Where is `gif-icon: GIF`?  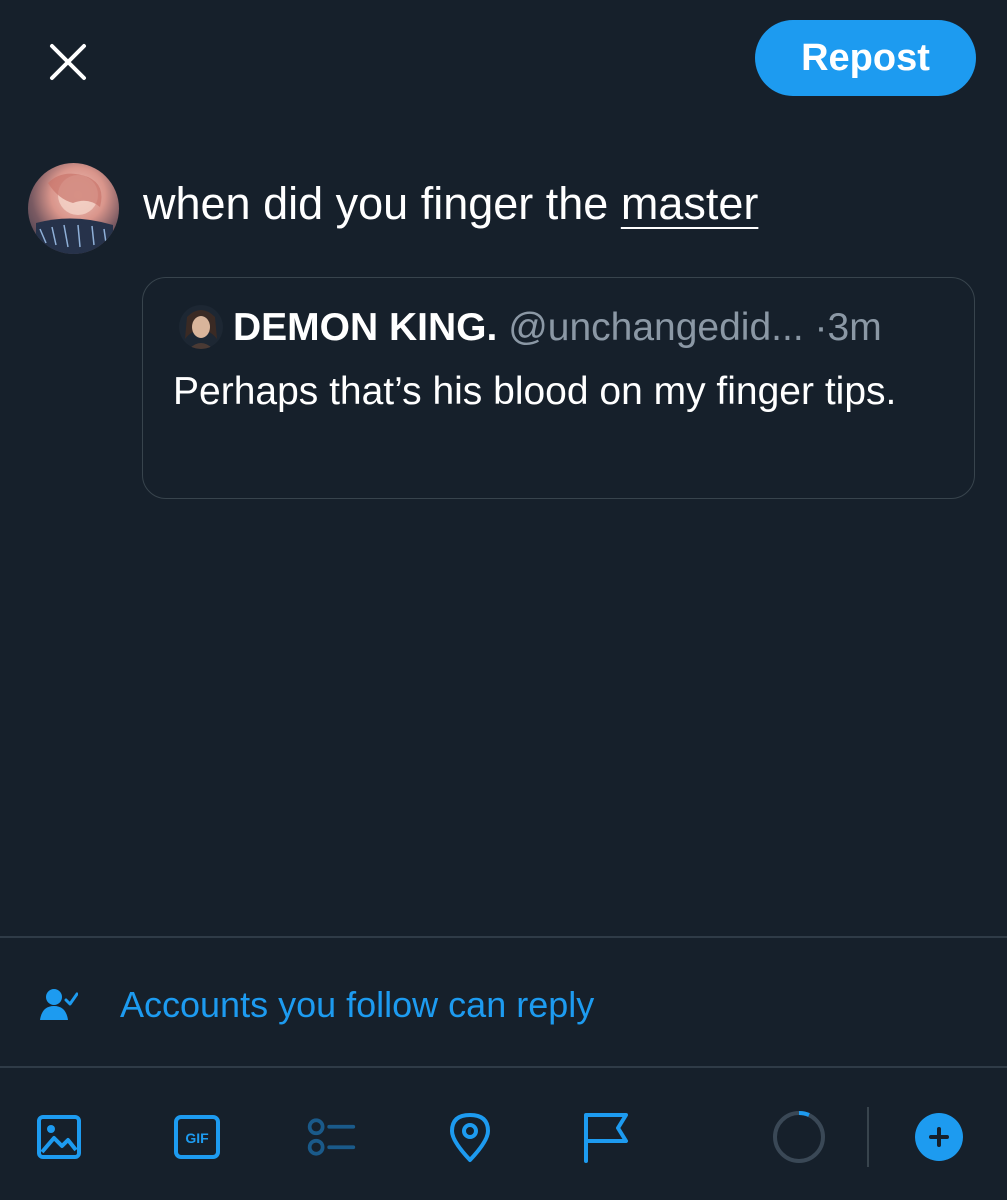 gif-icon: GIF is located at coordinates (197, 1137).